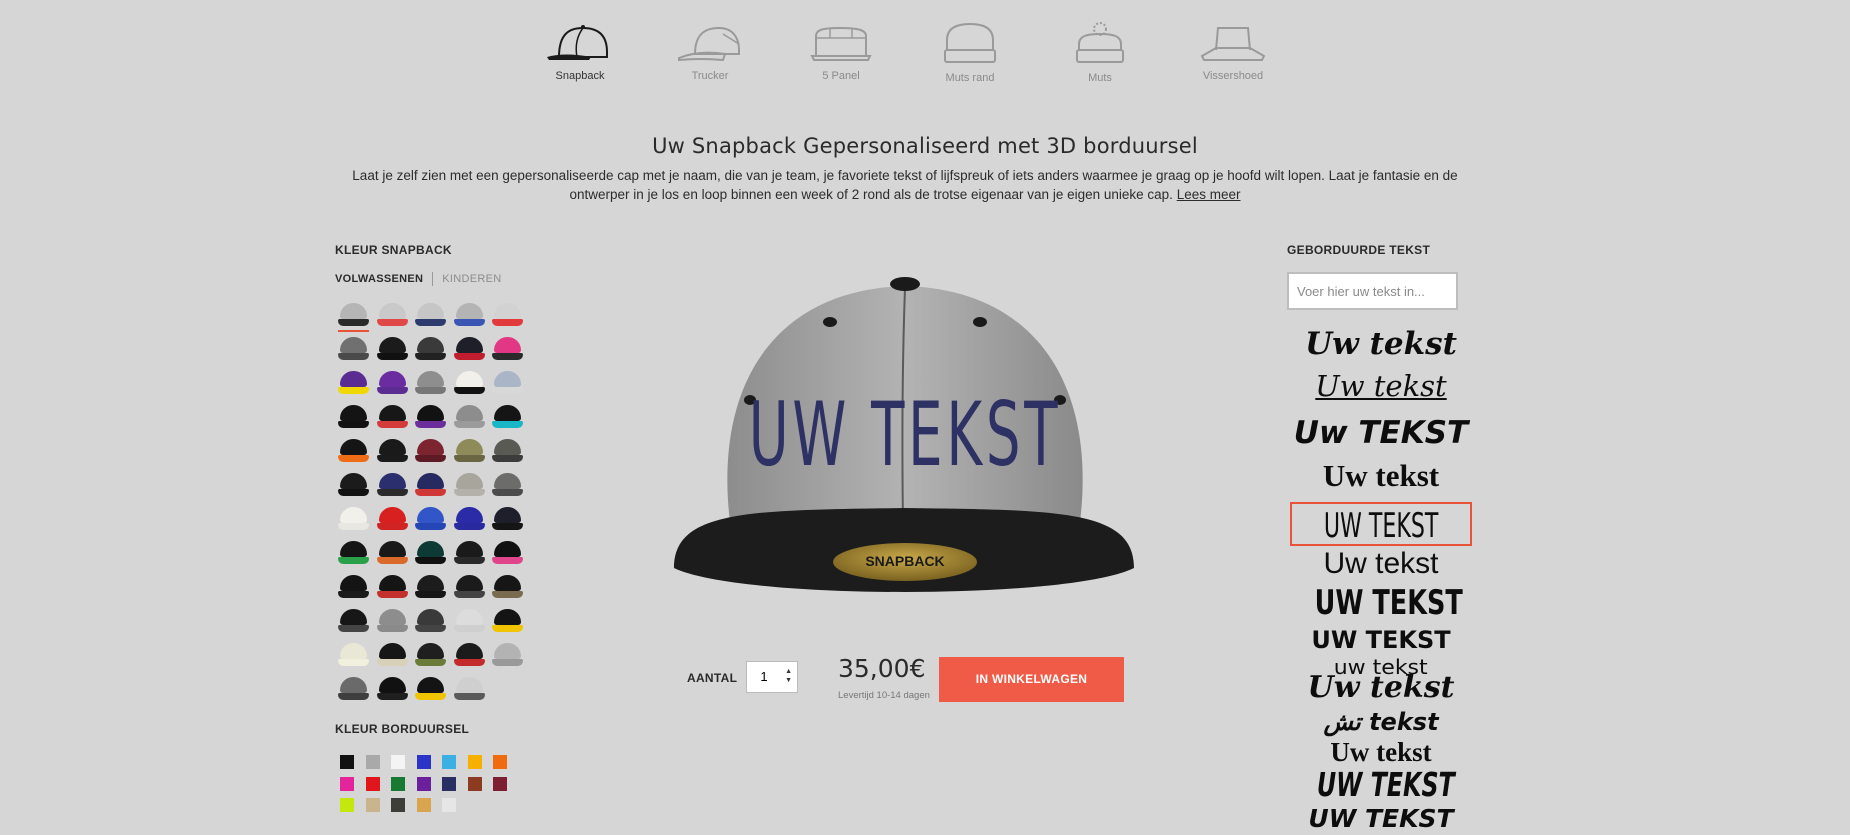 The image size is (1850, 835). What do you see at coordinates (841, 52) in the screenshot?
I see `nav-item-5-panel: 5 Panel` at bounding box center [841, 52].